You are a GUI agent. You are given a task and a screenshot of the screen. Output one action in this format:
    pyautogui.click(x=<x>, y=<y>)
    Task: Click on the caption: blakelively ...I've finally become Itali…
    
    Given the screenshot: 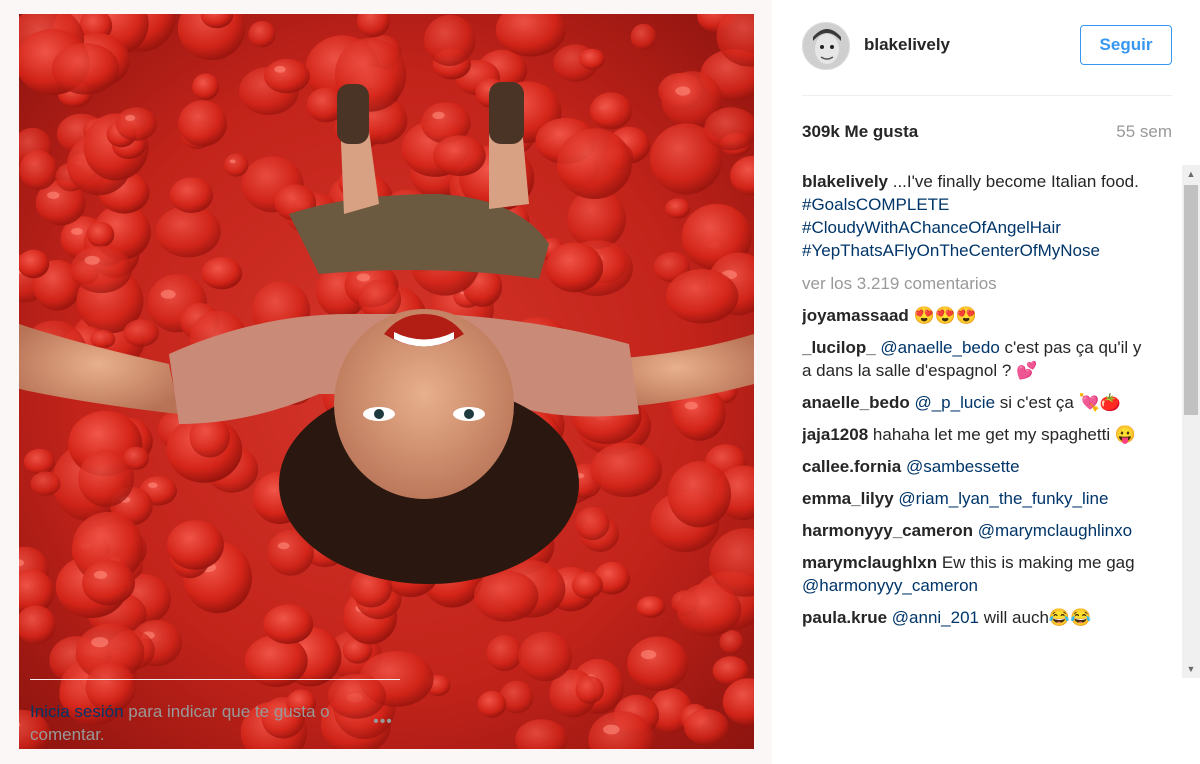 What is the action you would take?
    pyautogui.click(x=975, y=216)
    